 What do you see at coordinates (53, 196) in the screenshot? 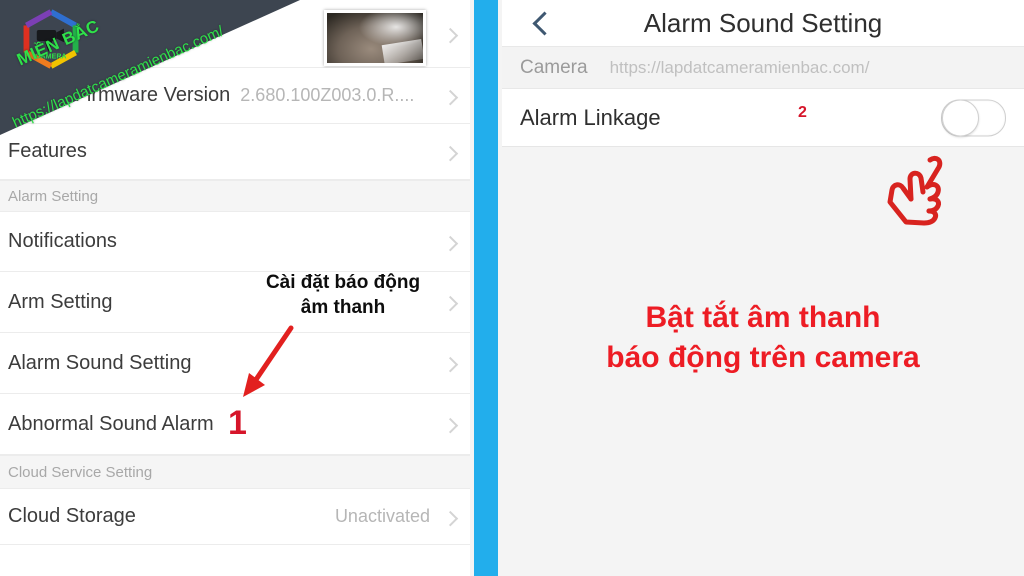
I see `section-title: Alarm Setting` at bounding box center [53, 196].